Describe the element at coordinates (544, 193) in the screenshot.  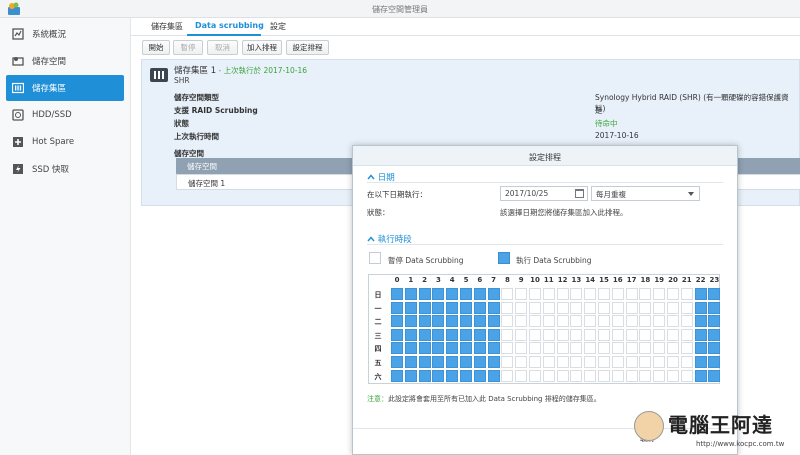
I see `date-input: 2017/10/25` at that location.